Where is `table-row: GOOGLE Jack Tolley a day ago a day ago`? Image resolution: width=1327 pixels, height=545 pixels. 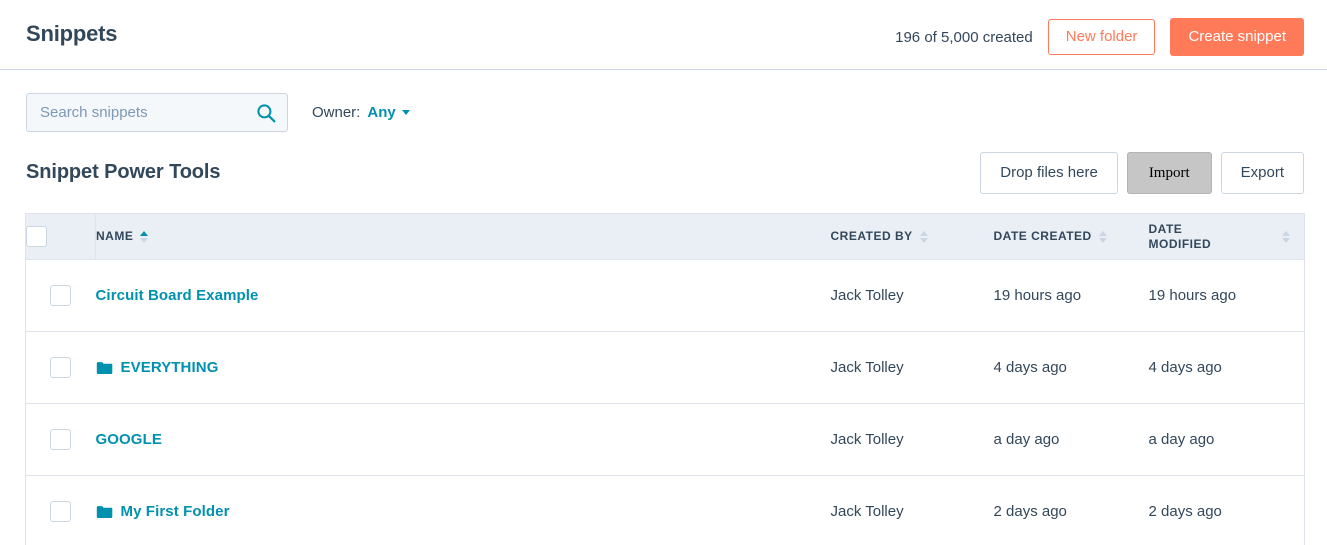 table-row: GOOGLE Jack Tolley a day ago a day ago is located at coordinates (665, 439).